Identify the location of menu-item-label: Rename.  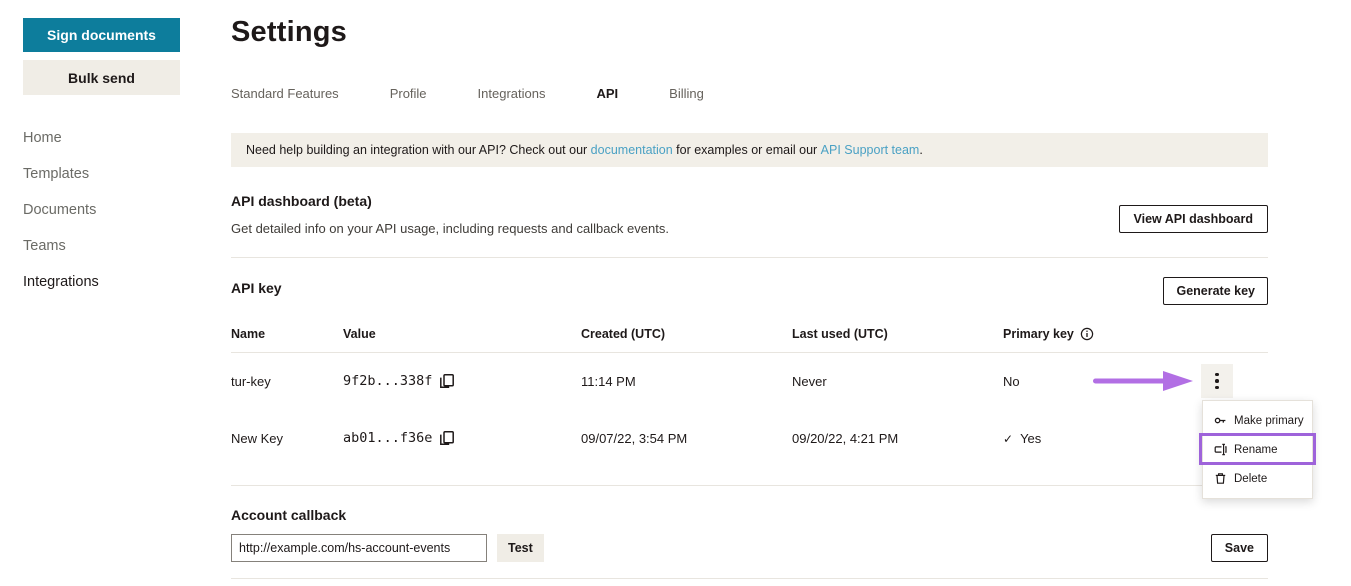
(1256, 449).